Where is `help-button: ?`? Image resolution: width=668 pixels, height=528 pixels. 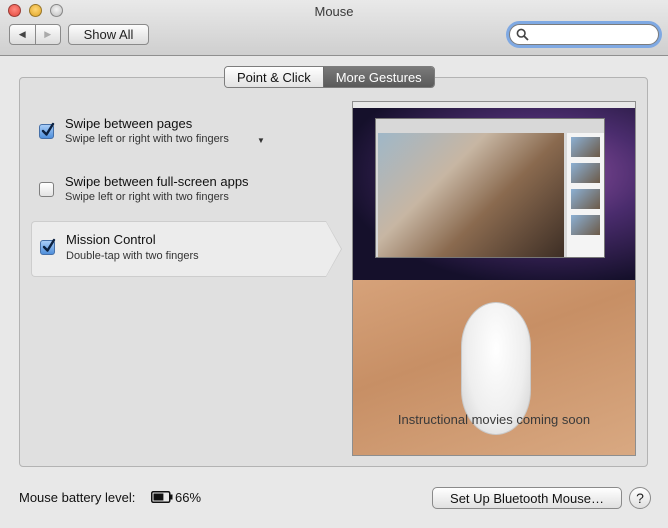
help-button: ? is located at coordinates (640, 498).